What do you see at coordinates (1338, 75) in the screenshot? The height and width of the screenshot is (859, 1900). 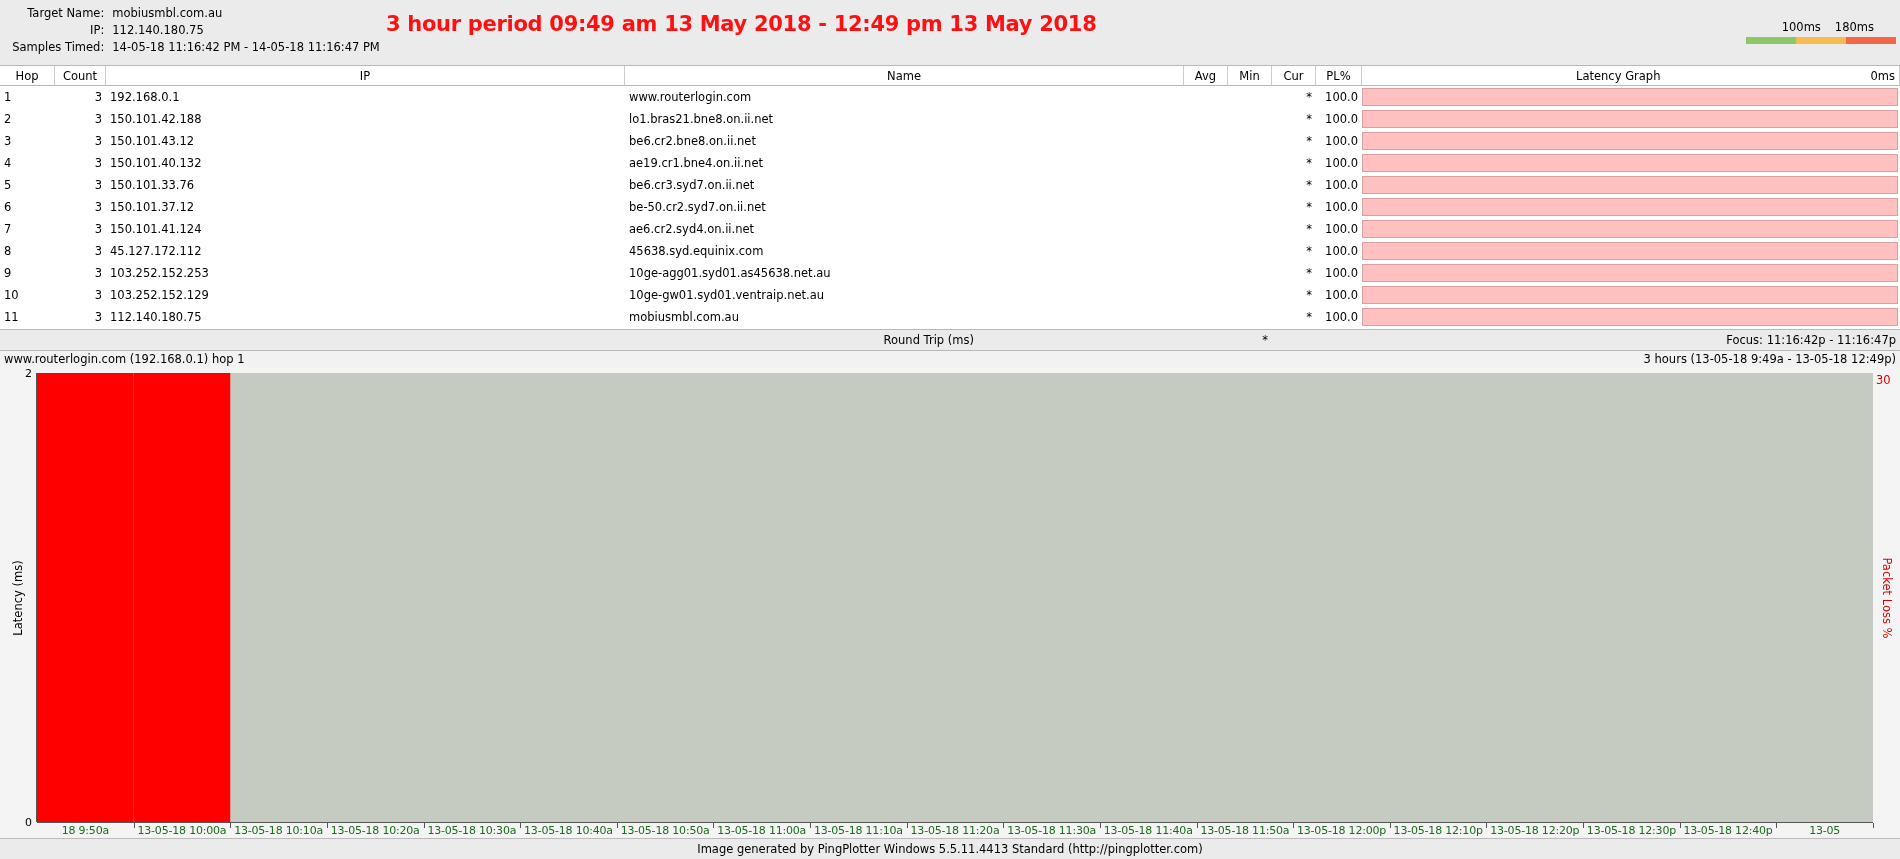 I see `column-header: PL%` at bounding box center [1338, 75].